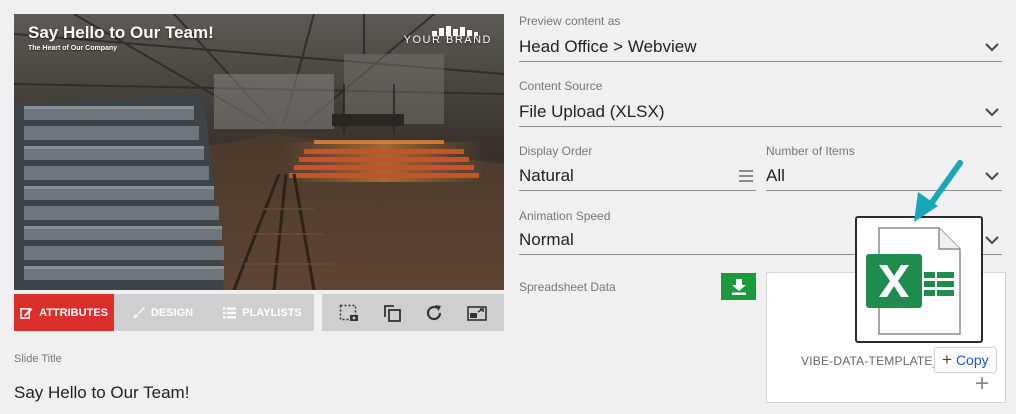 Image resolution: width=1016 pixels, height=414 pixels. What do you see at coordinates (138, 312) in the screenshot?
I see `brush-icon` at bounding box center [138, 312].